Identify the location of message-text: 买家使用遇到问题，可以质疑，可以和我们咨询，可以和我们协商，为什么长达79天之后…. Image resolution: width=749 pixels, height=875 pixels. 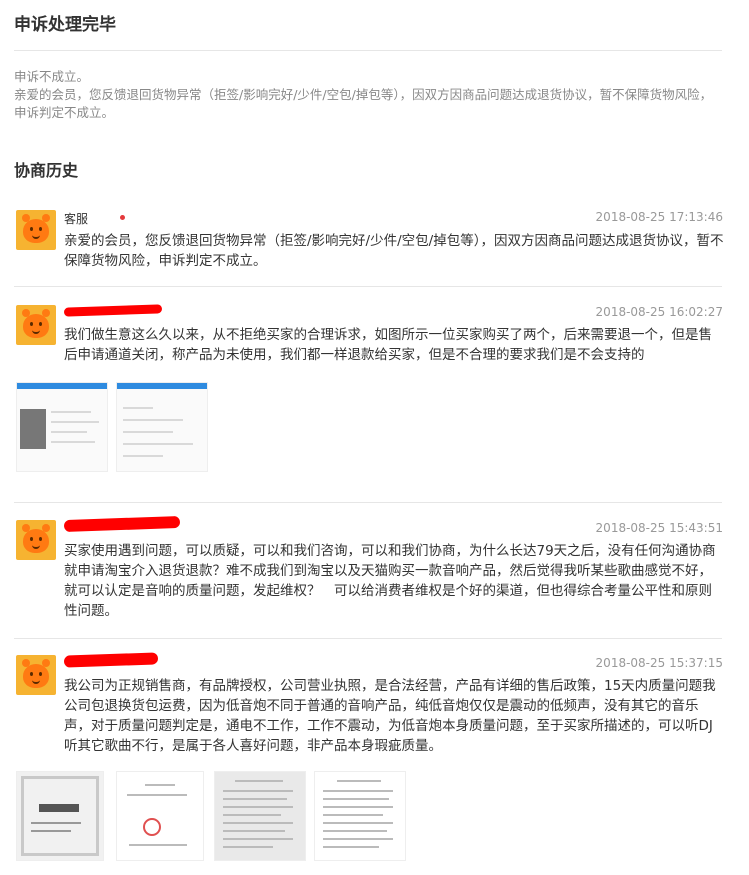
(390, 581).